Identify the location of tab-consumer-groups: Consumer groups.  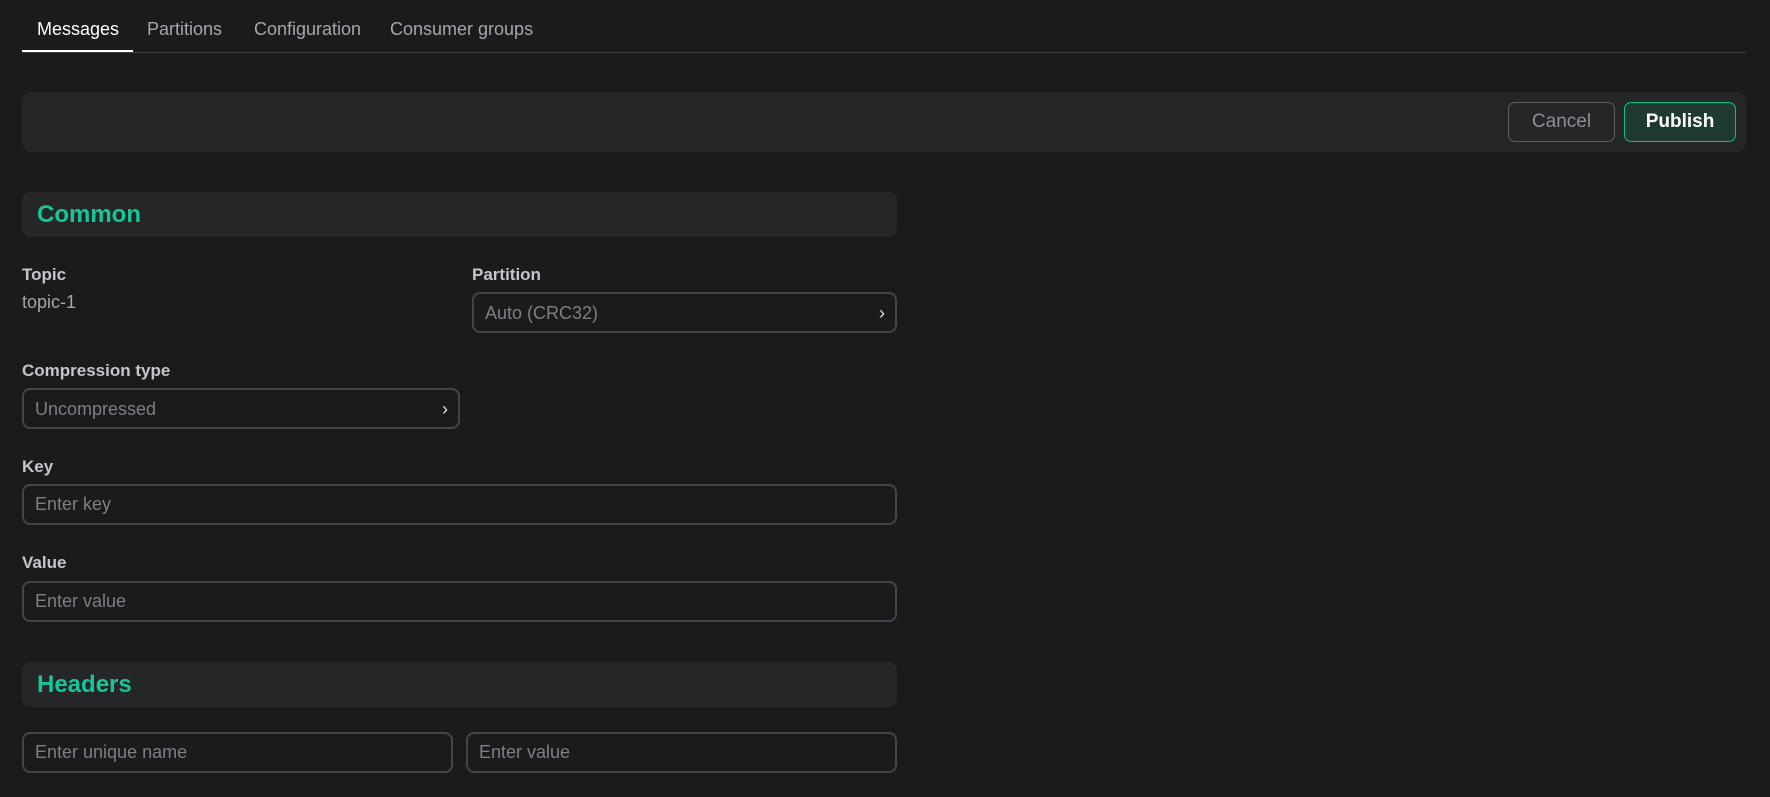
(461, 35).